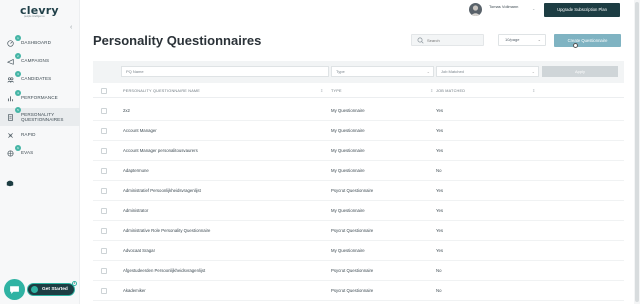 The image size is (640, 304). I want to click on chat-widget-button, so click(14, 289).